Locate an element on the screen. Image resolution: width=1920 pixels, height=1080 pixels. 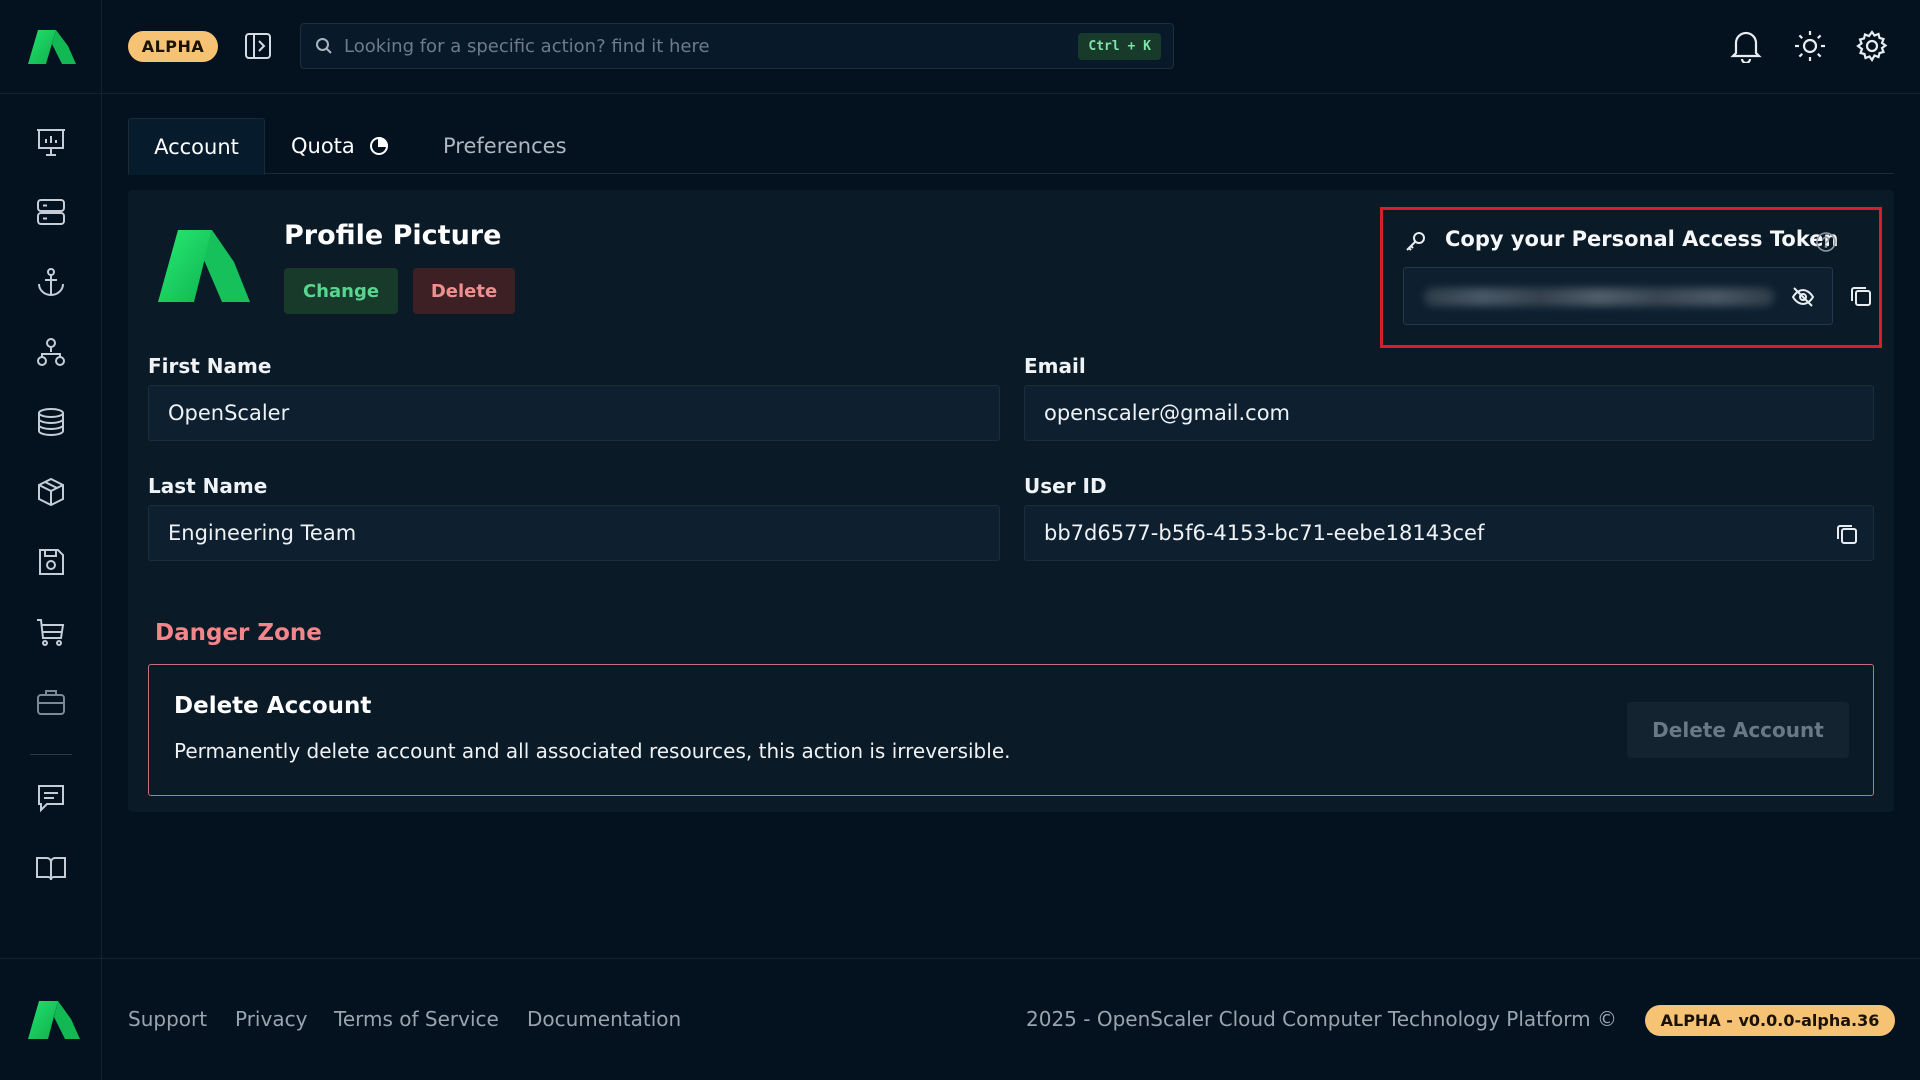
top-header: ALPHA Ctrl + K is located at coordinates (960, 47).